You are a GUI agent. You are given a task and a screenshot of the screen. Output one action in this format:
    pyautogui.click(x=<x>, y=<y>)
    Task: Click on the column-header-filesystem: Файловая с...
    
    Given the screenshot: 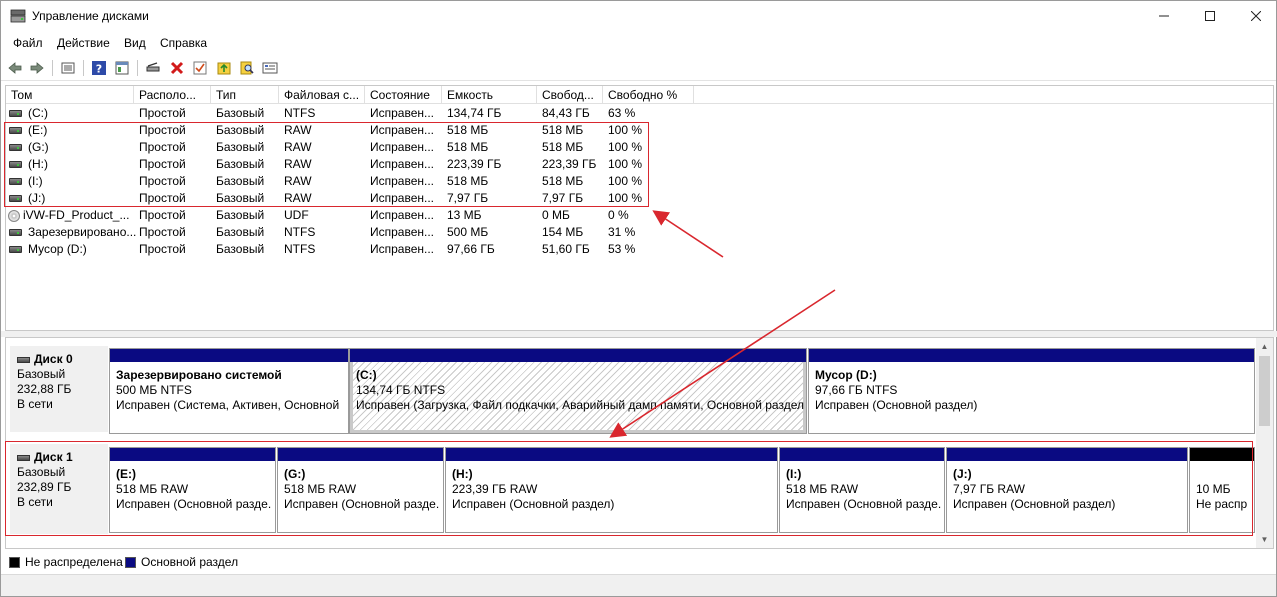 What is the action you would take?
    pyautogui.click(x=322, y=95)
    